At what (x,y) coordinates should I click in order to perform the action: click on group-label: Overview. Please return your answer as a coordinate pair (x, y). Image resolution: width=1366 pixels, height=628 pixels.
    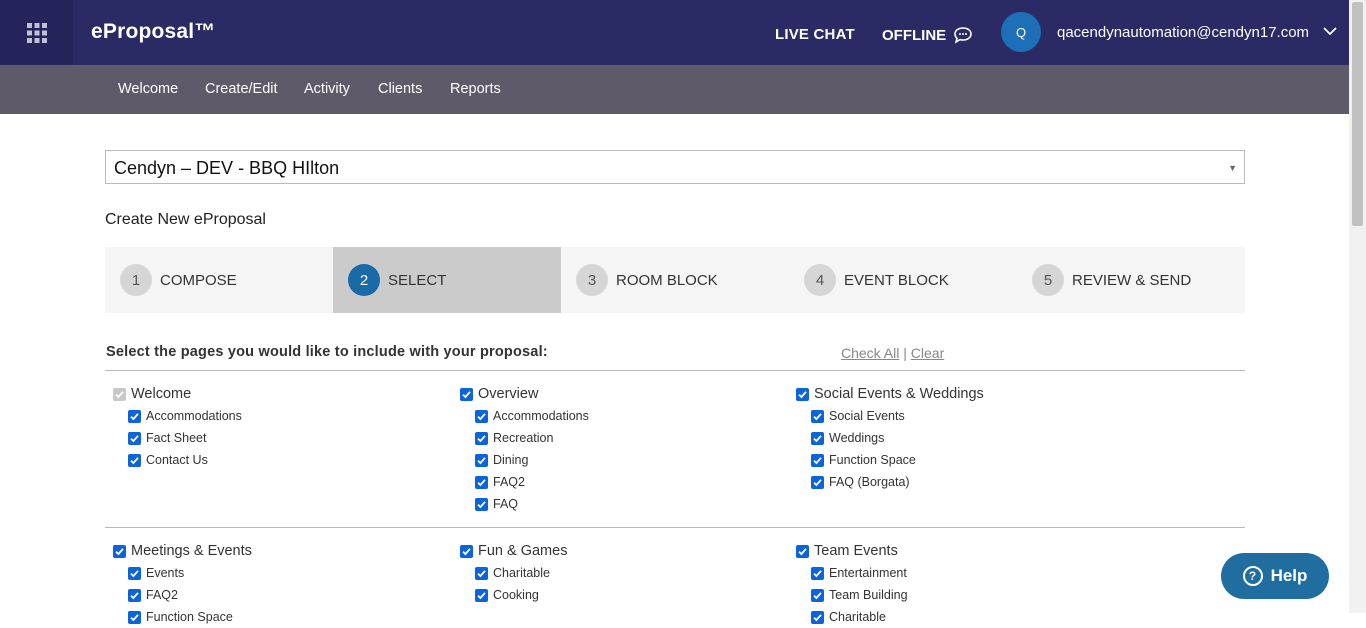
    Looking at the image, I should click on (508, 394).